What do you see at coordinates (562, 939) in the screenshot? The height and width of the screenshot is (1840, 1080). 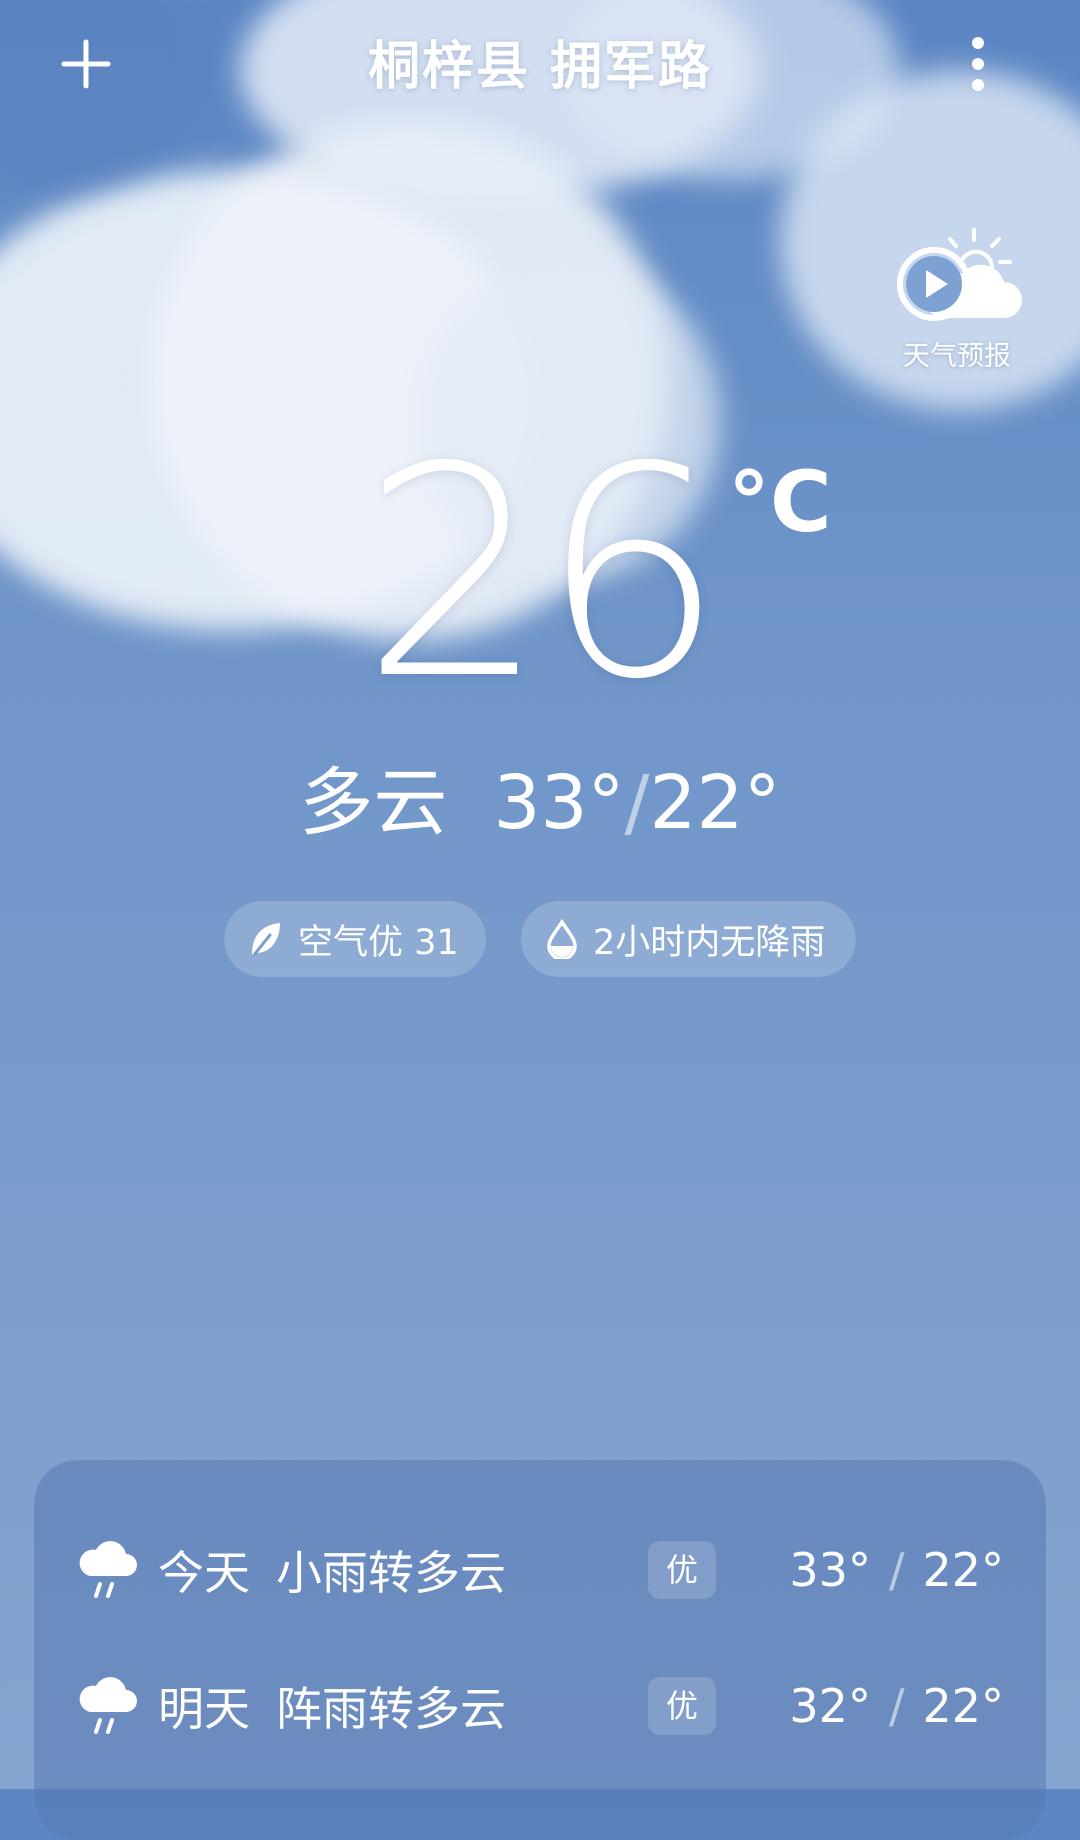 I see `raindrop-icon` at bounding box center [562, 939].